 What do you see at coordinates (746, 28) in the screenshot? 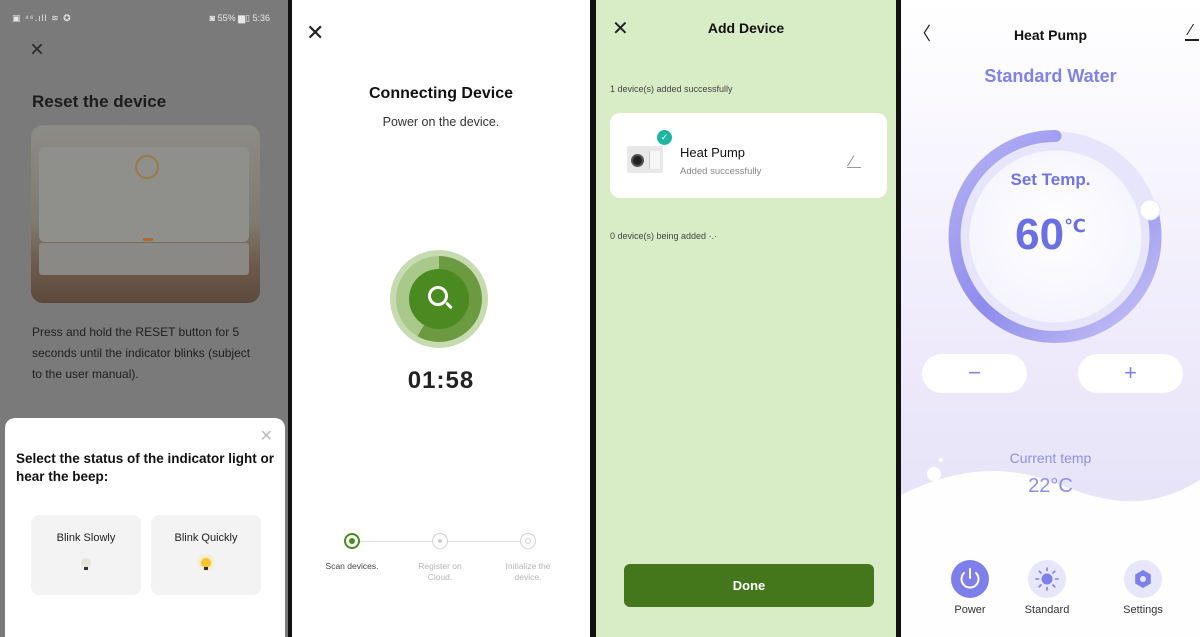
I see `page-title: Add Device` at bounding box center [746, 28].